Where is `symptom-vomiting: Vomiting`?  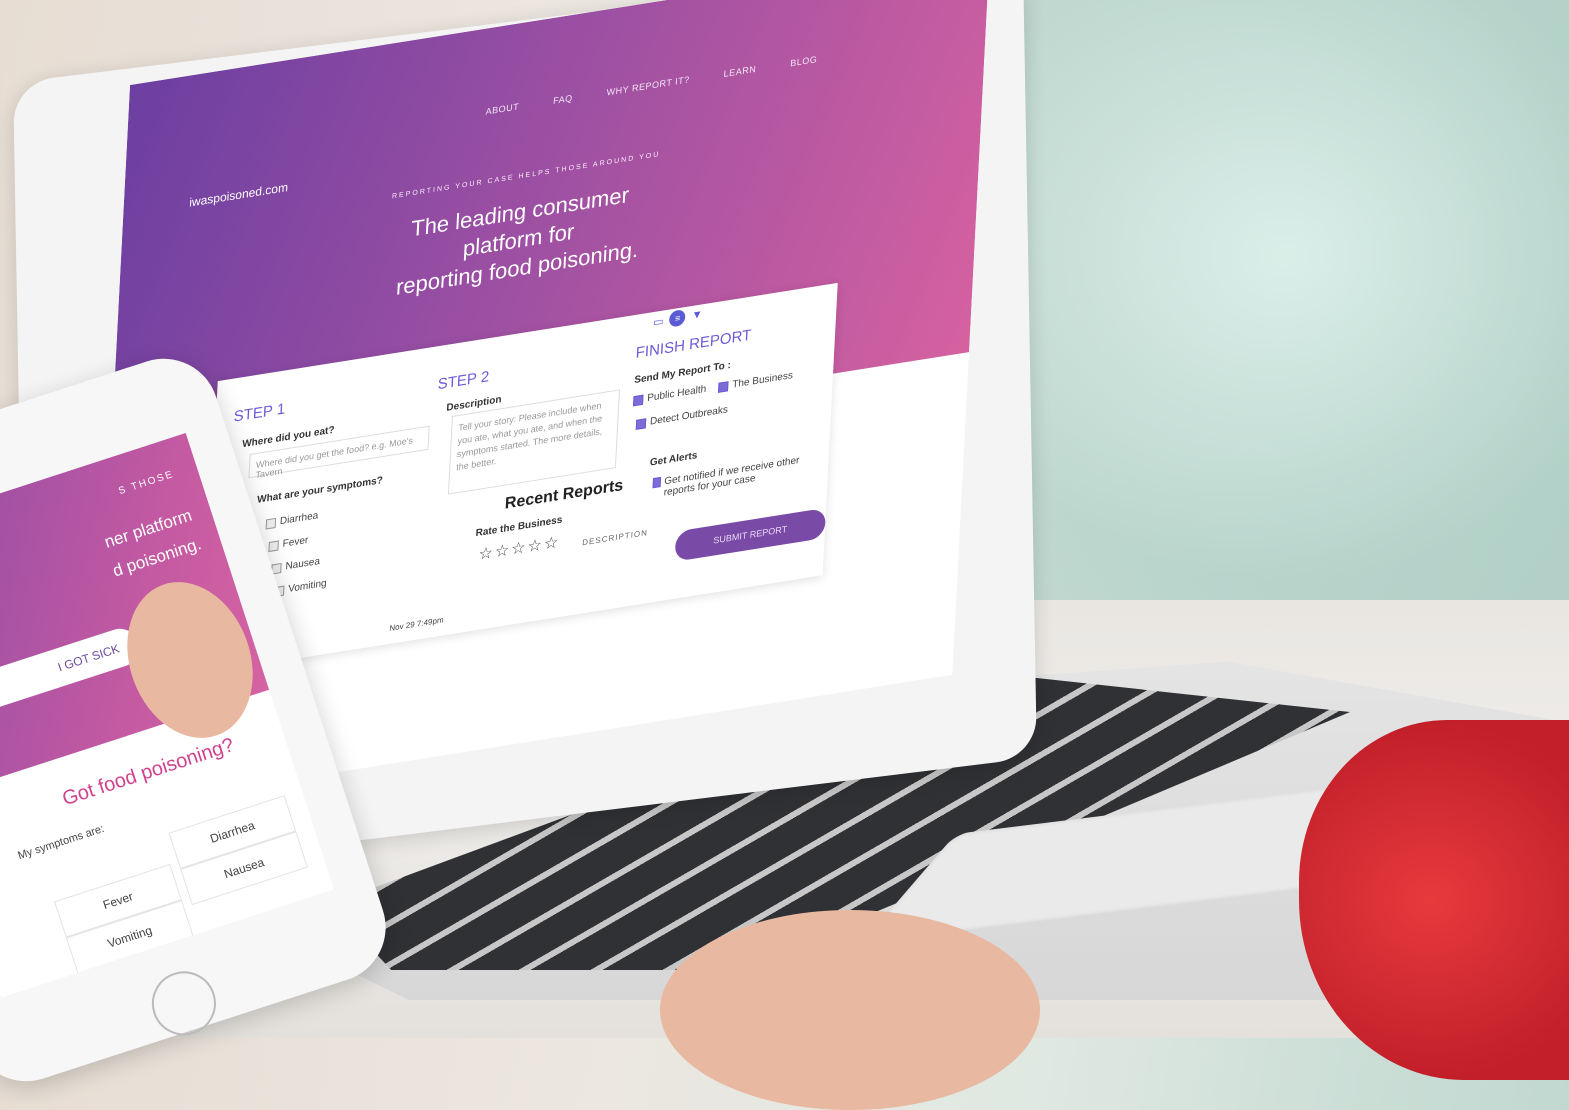 symptom-vomiting: Vomiting is located at coordinates (300, 587).